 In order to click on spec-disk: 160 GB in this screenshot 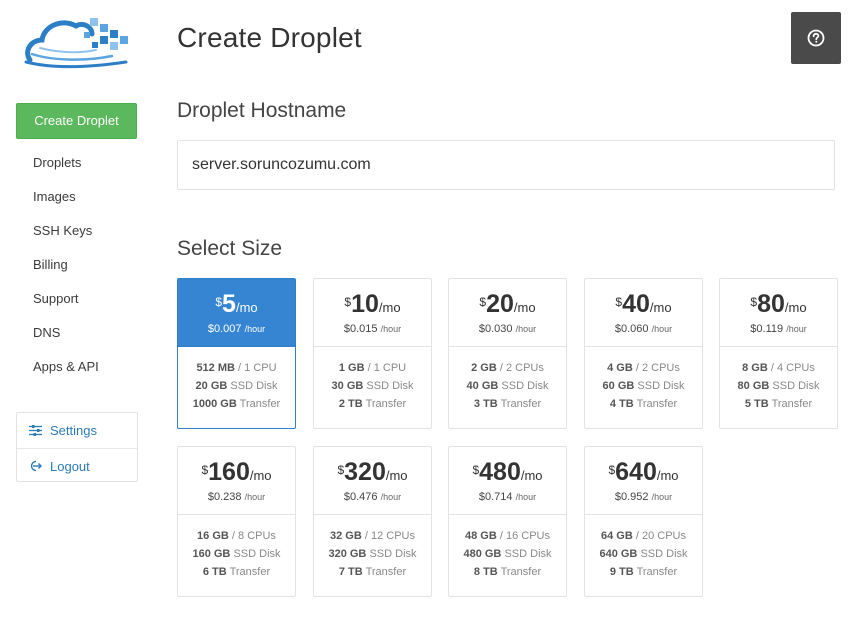, I will do `click(211, 554)`.